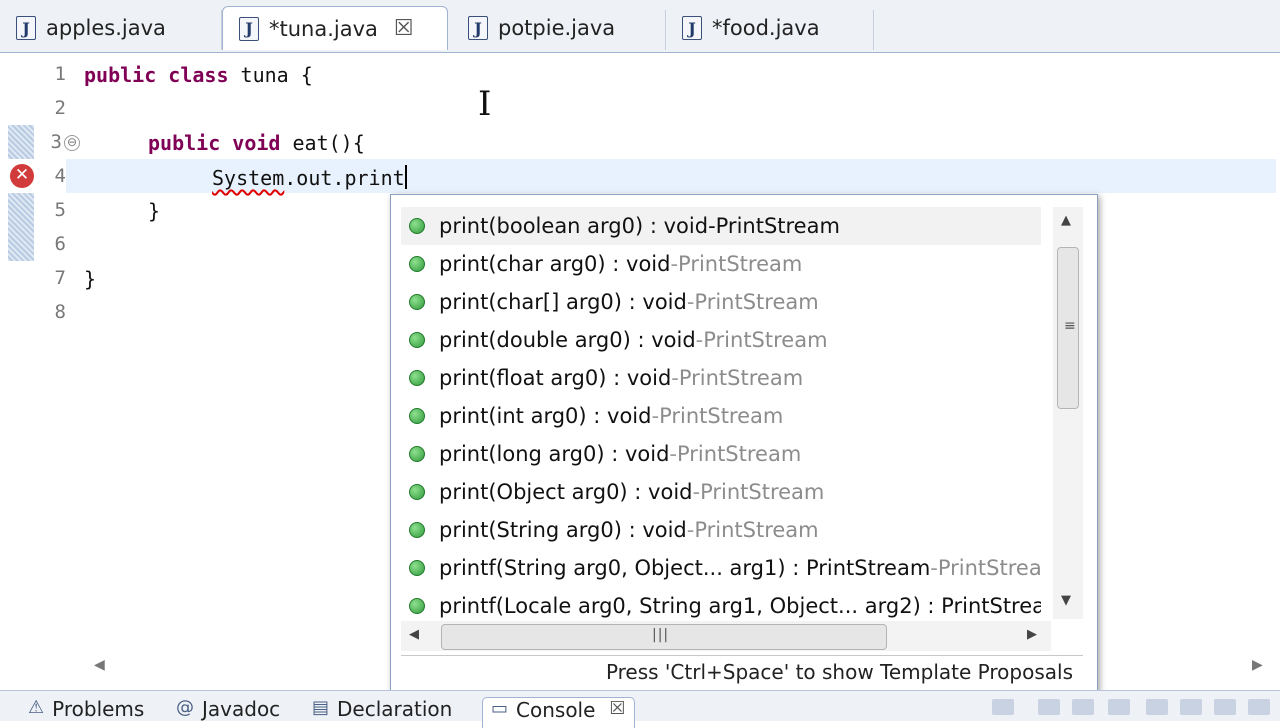 Image resolution: width=1280 pixels, height=728 pixels. Describe the element at coordinates (563, 302) in the screenshot. I see `proposal-signature: print(char[] arg0) : void` at that location.